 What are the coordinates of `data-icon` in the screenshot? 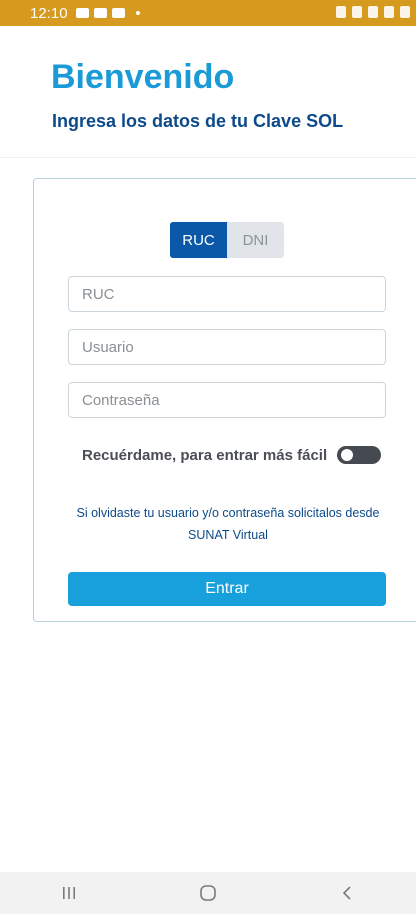 It's located at (373, 12).